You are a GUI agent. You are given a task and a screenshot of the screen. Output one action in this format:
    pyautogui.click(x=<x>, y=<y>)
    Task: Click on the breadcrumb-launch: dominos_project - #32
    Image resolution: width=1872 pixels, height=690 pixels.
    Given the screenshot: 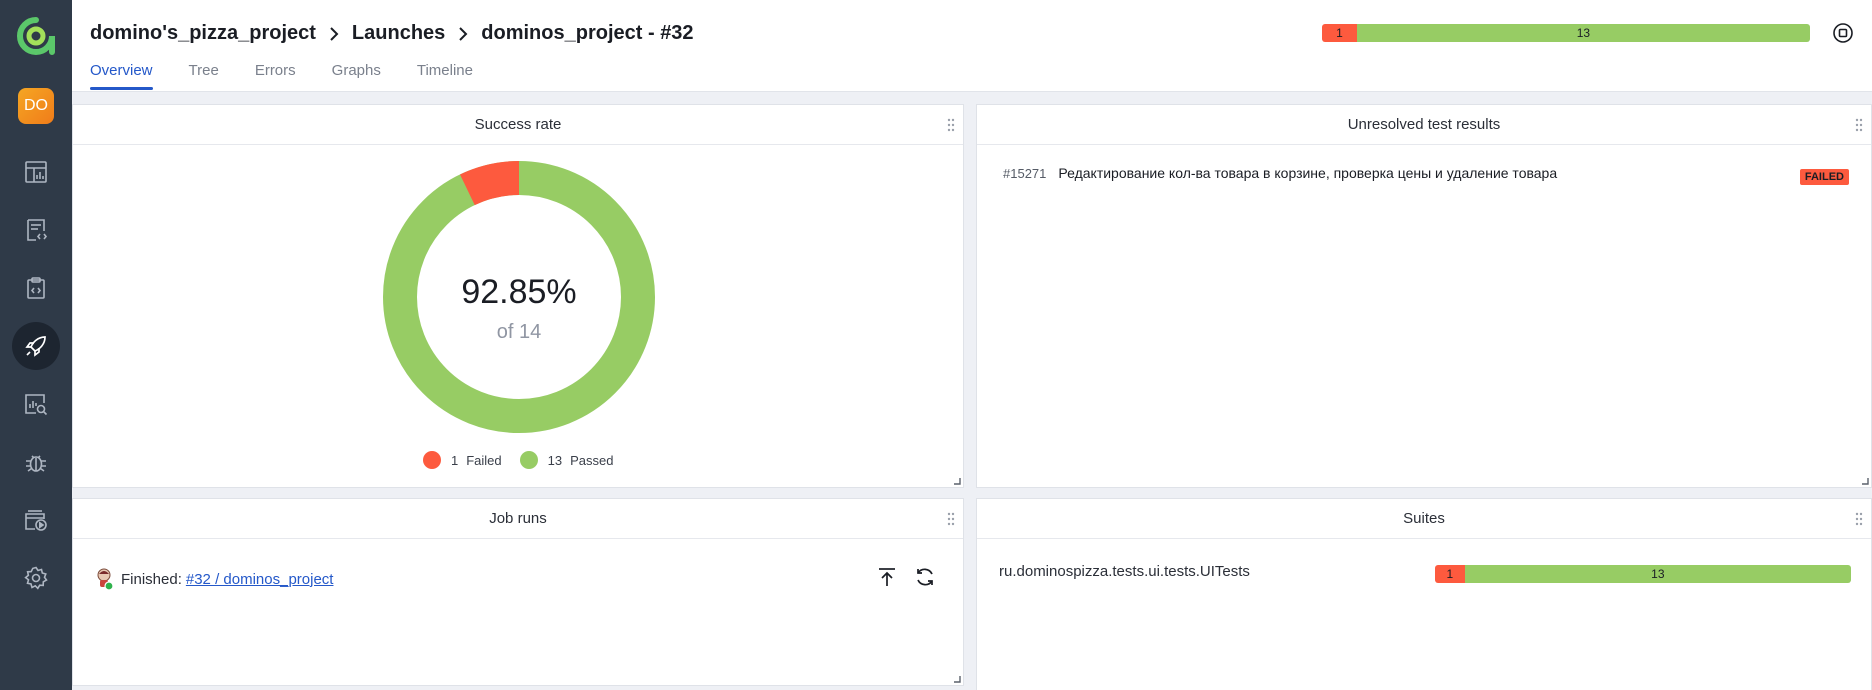 What is the action you would take?
    pyautogui.click(x=587, y=33)
    